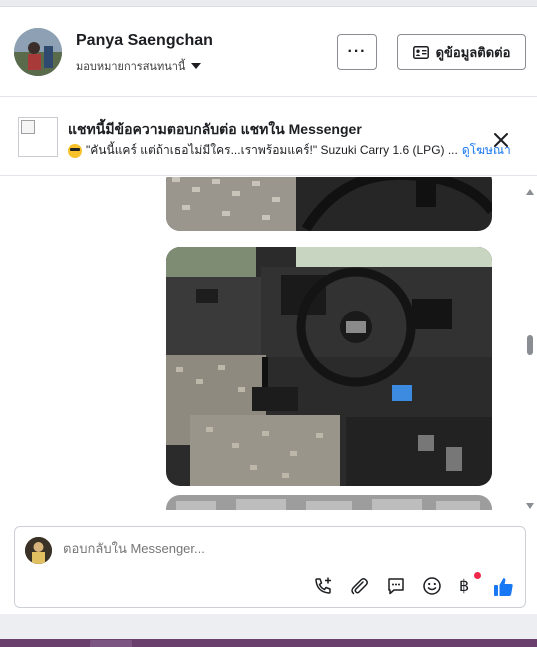  Describe the element at coordinates (473, 52) in the screenshot. I see `view-contact-label: ดูข้อมูลติดต่อ` at that location.